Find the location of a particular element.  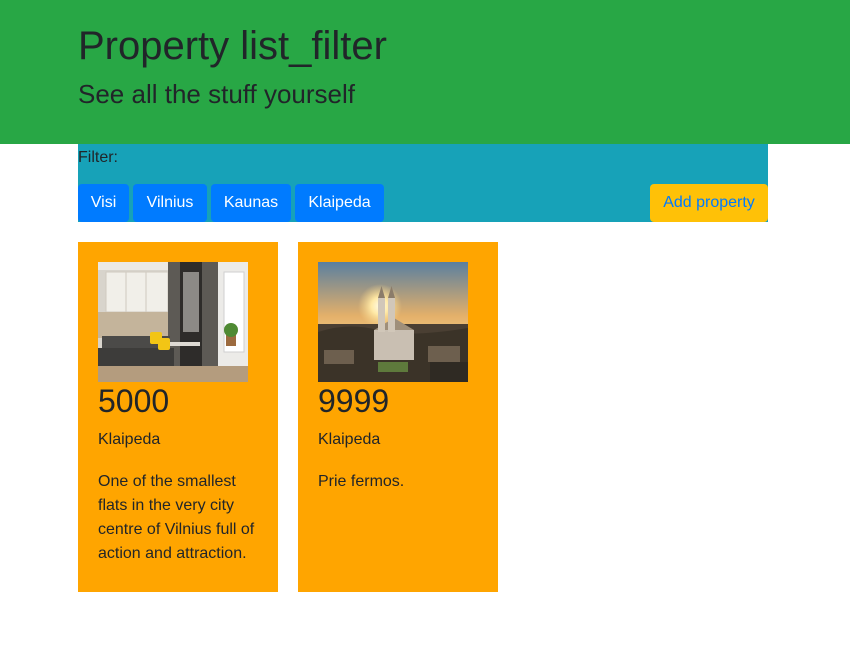

property-card: 9999 Klaipeda Prie fermos. is located at coordinates (398, 417).